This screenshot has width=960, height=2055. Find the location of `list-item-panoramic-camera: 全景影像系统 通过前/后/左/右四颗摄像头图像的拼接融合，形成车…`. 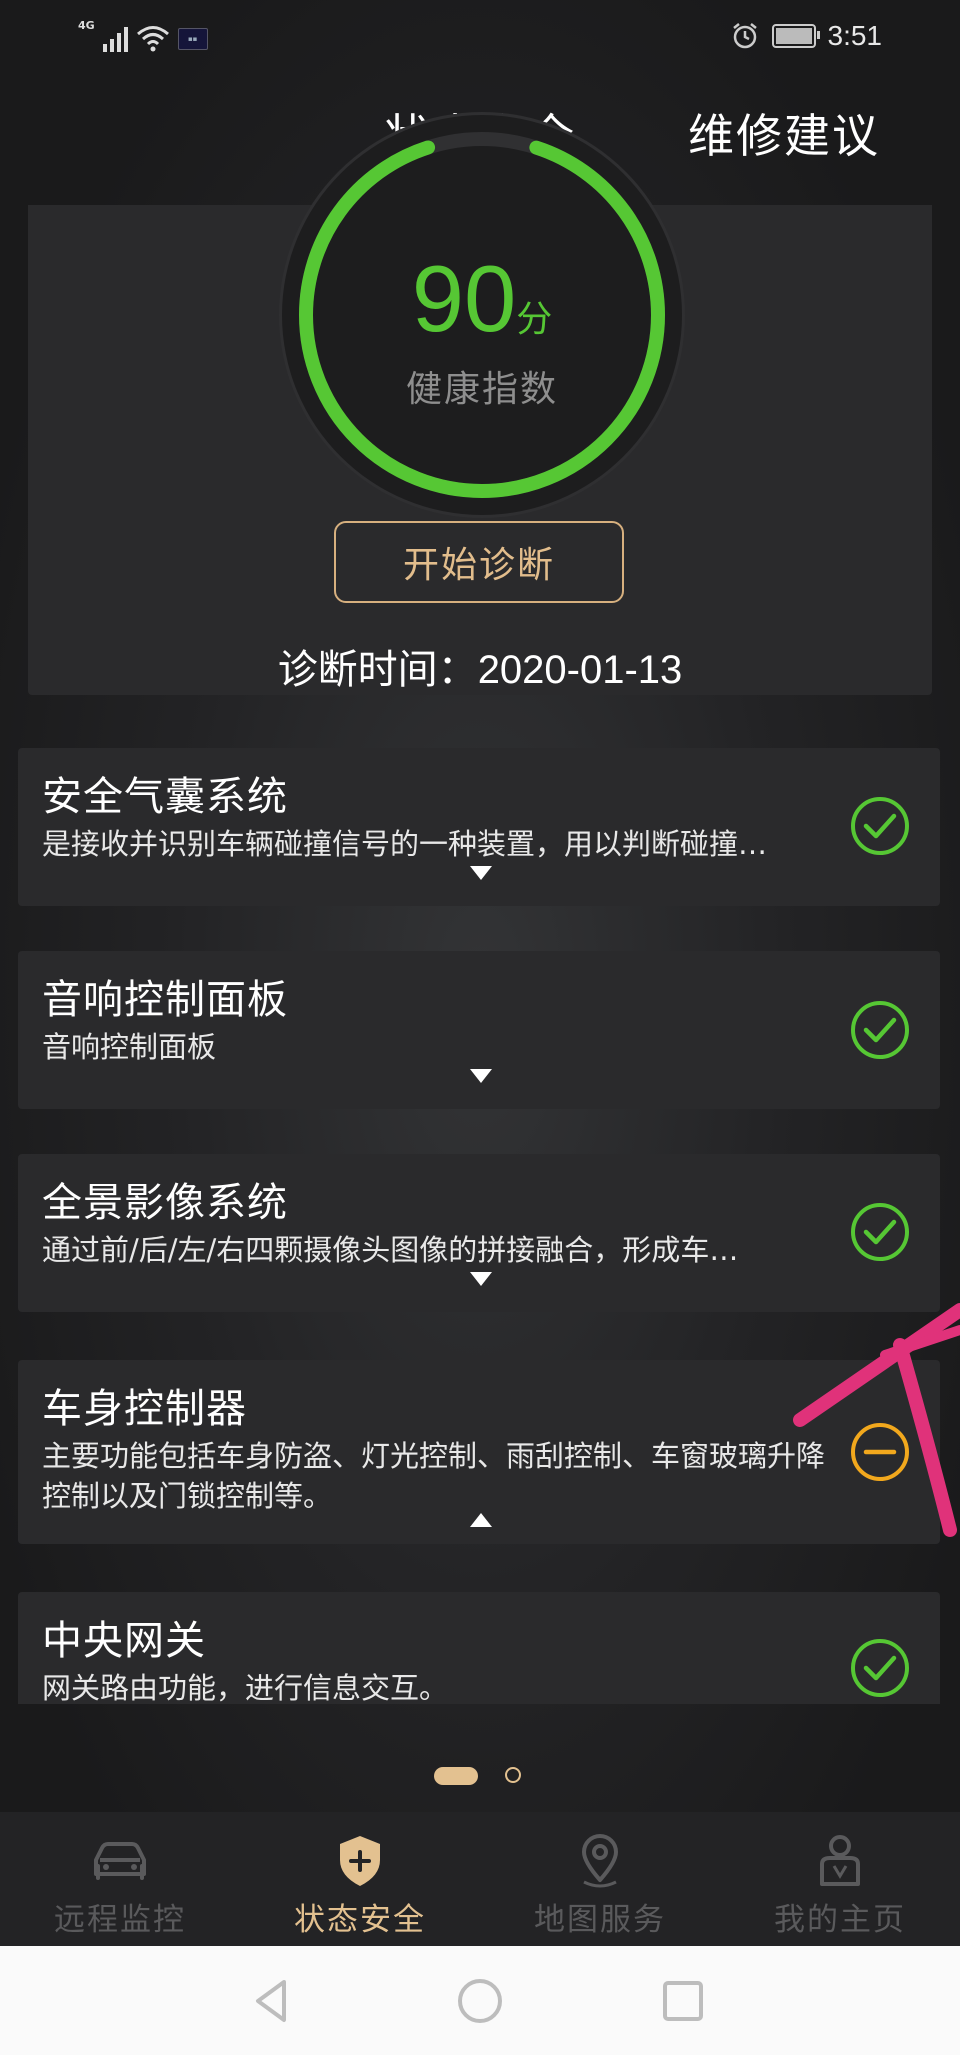

list-item-panoramic-camera: 全景影像系统 通过前/后/左/右四颗摄像头图像的拼接融合，形成车… is located at coordinates (479, 1233).